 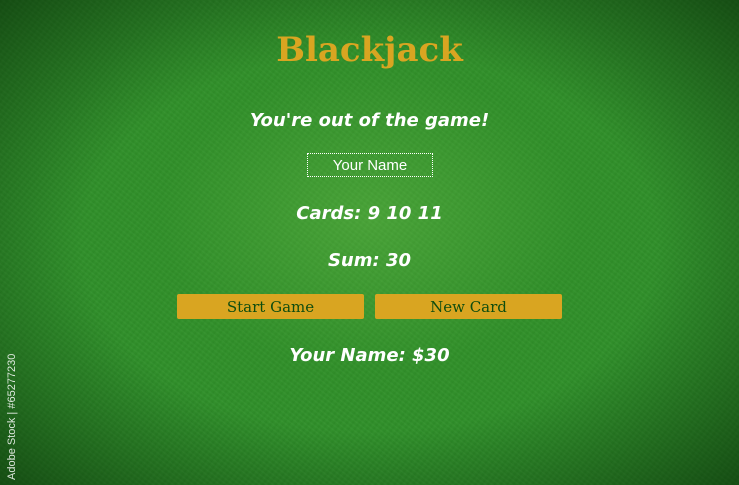 What do you see at coordinates (369, 50) in the screenshot?
I see `page-title: Blackjack` at bounding box center [369, 50].